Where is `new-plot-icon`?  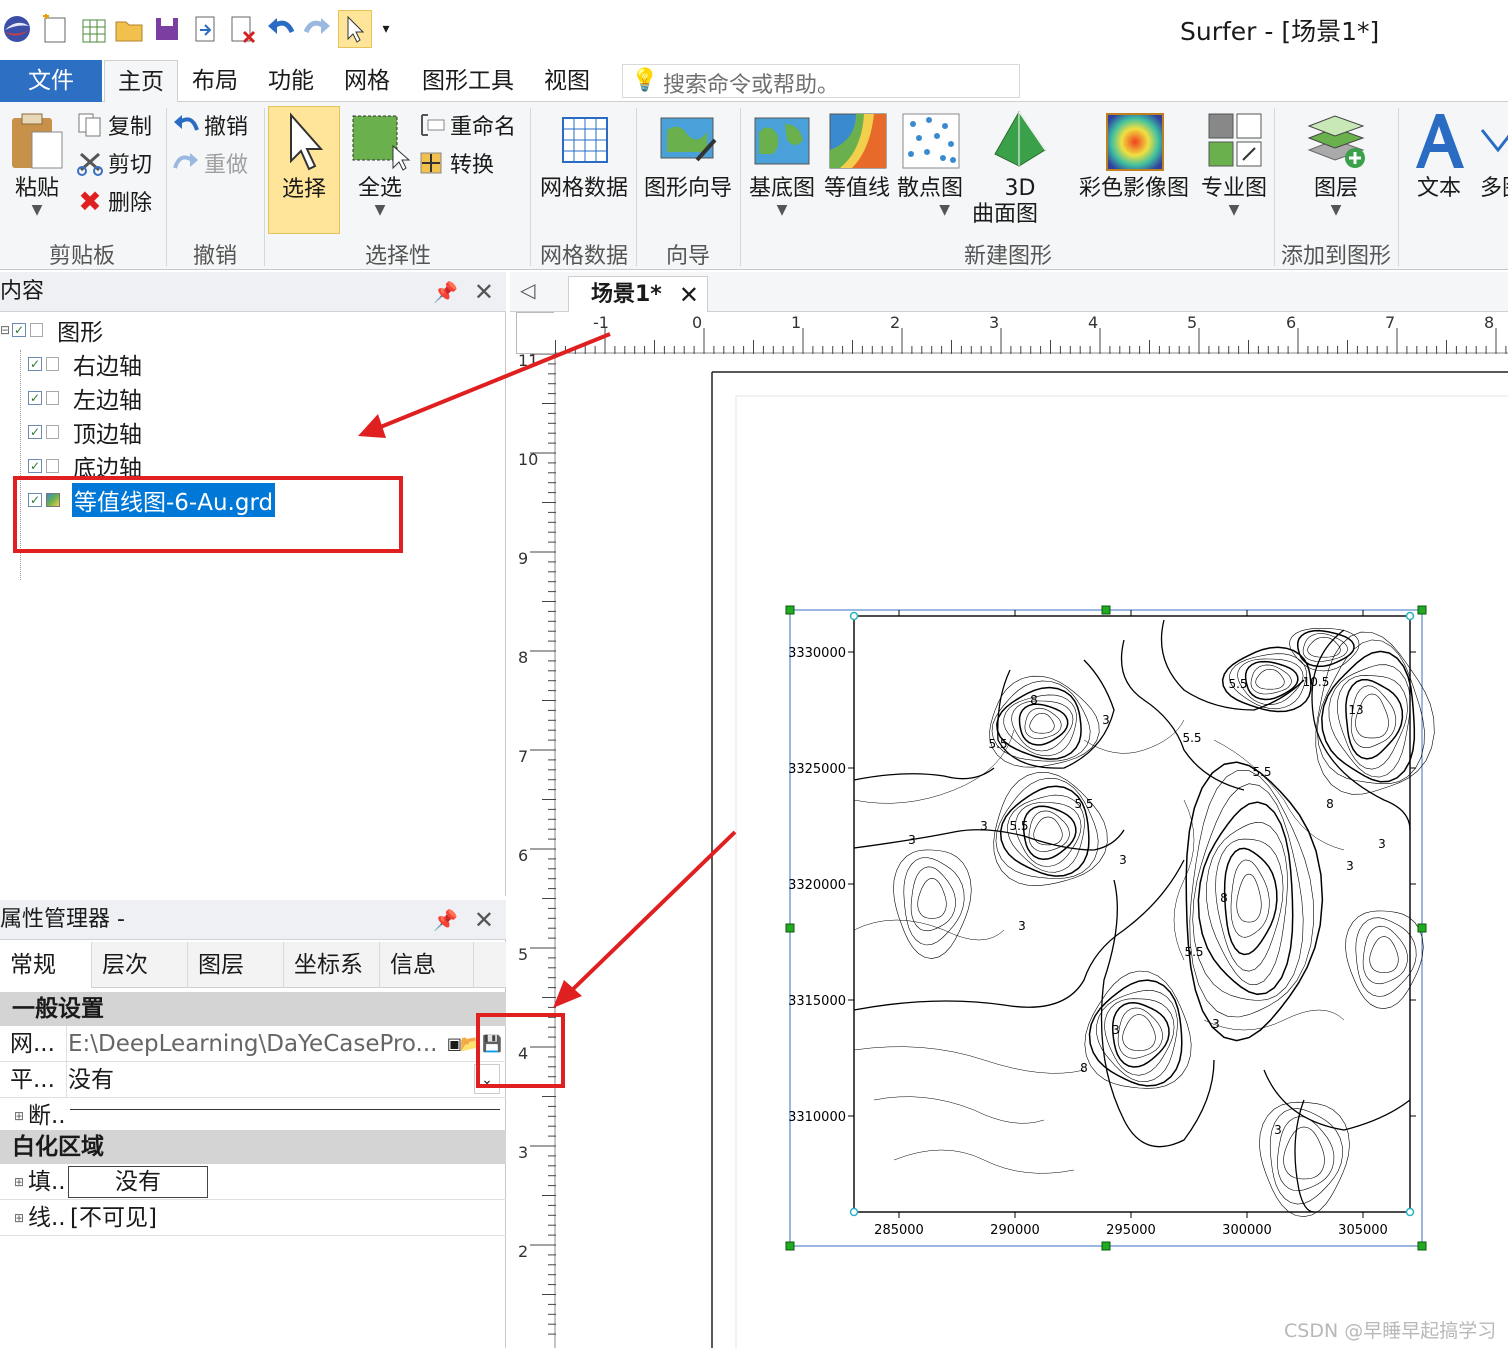 new-plot-icon is located at coordinates (55, 29).